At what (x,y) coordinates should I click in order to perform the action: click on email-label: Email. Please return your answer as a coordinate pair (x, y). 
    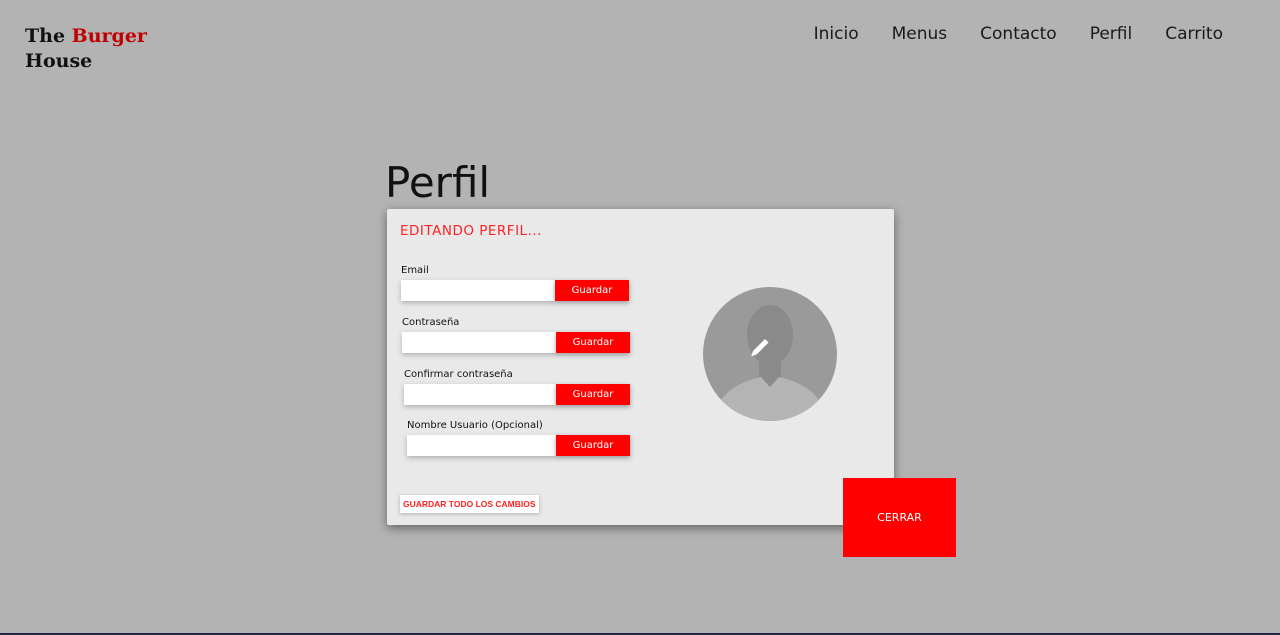
    Looking at the image, I should click on (415, 270).